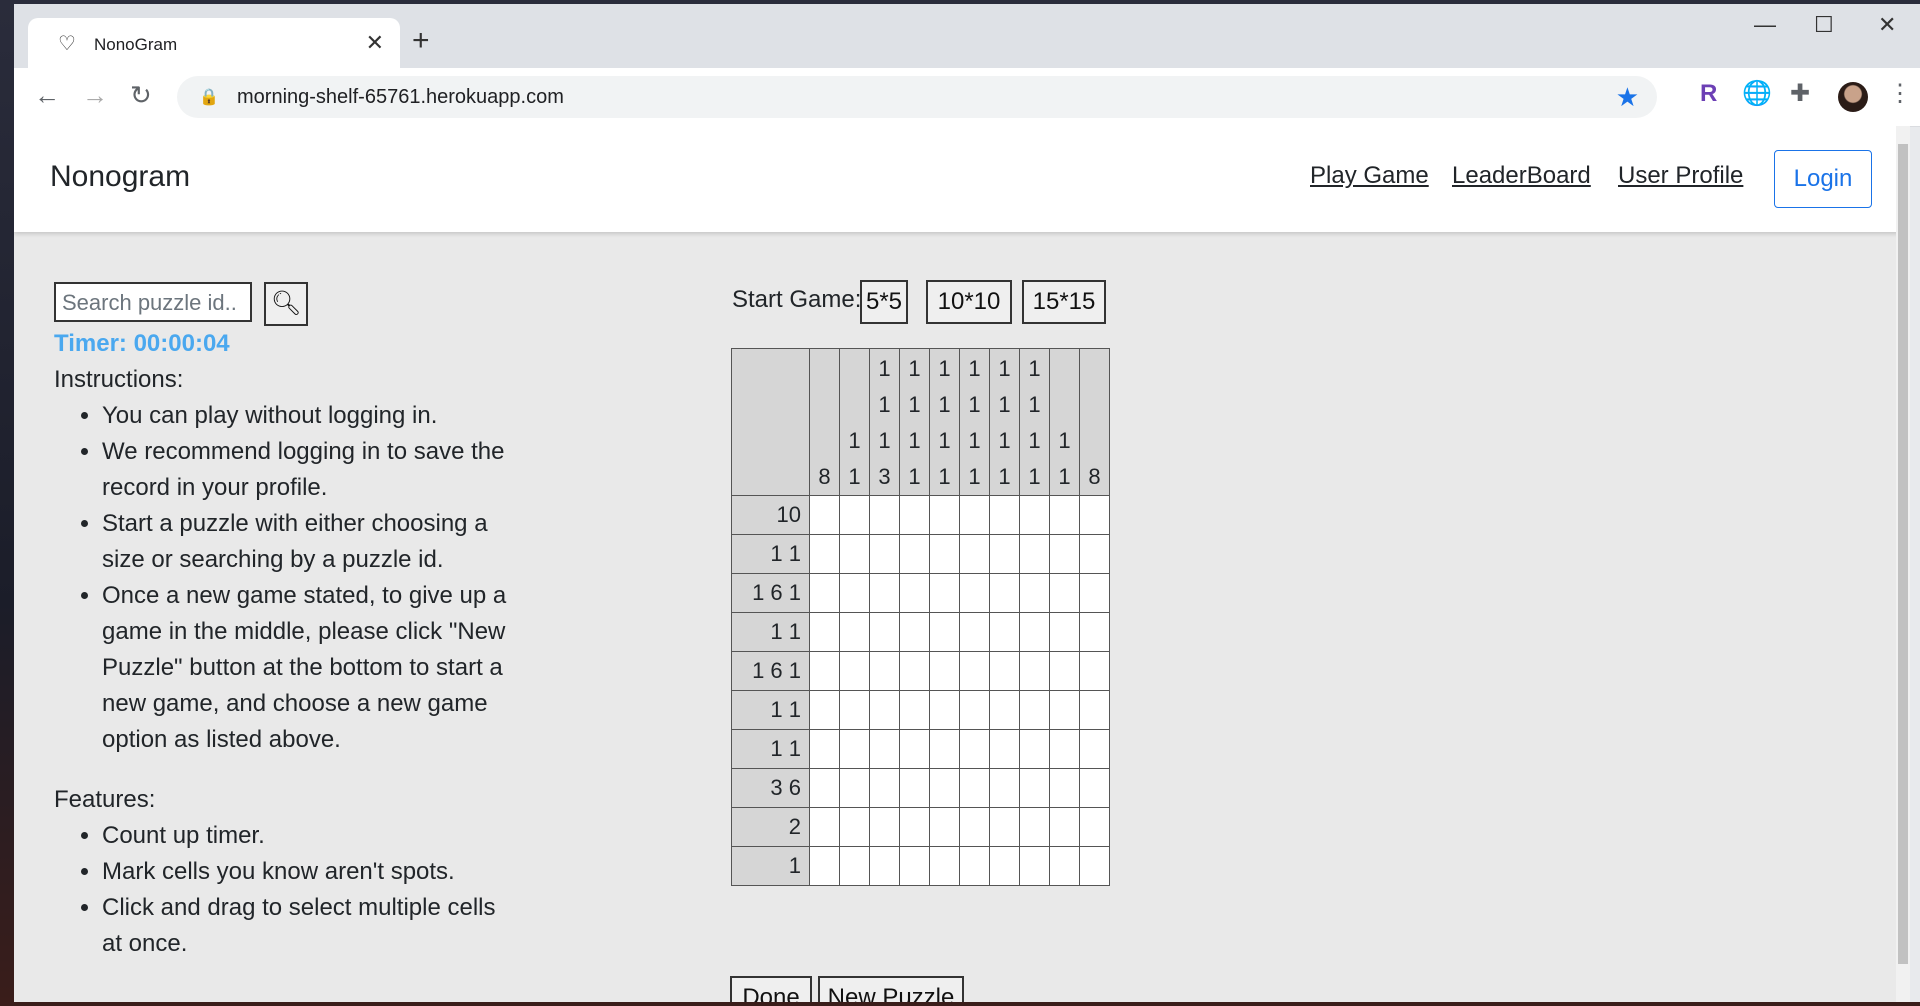 This screenshot has height=1006, width=1920. Describe the element at coordinates (214, 44) in the screenshot. I see `browser-tab: ♡ NonoGram ✕` at that location.